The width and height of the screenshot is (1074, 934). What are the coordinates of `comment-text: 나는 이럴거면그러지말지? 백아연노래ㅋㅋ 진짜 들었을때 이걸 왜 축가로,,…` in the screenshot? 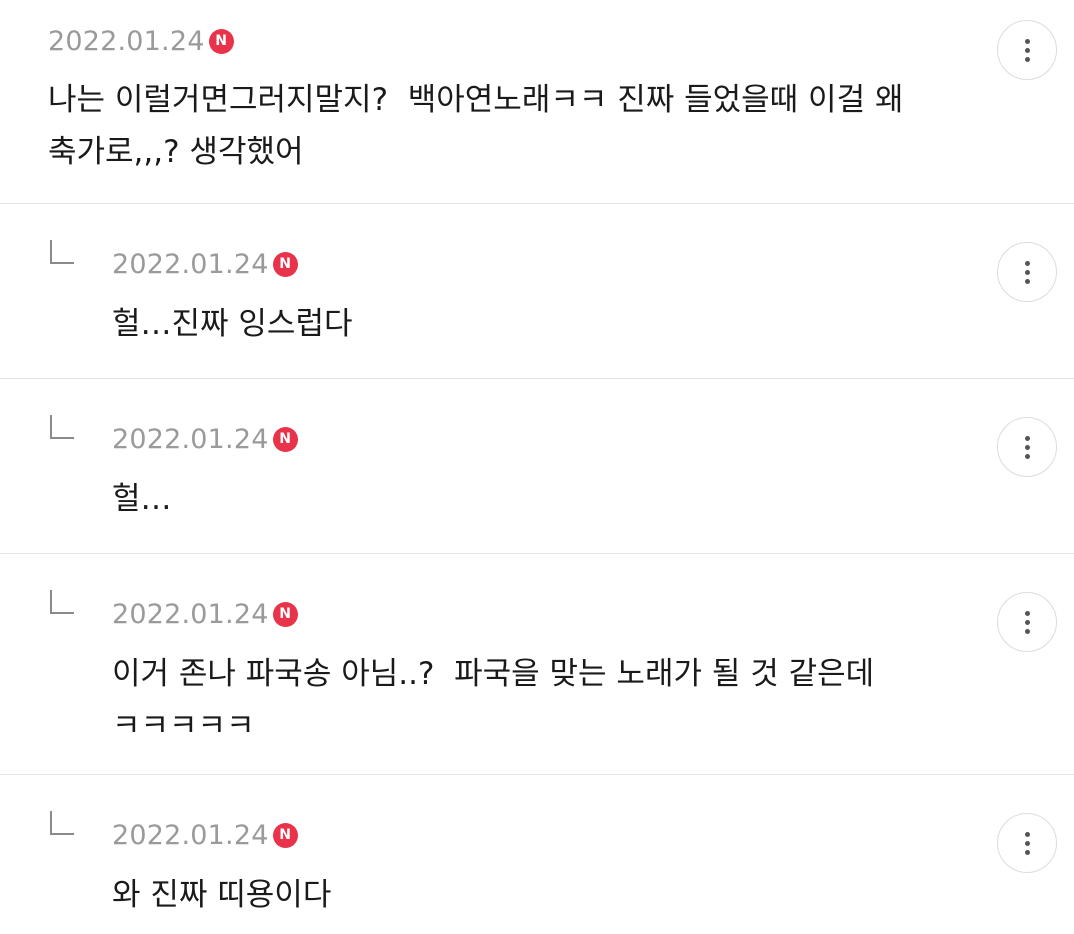 It's located at (476, 126).